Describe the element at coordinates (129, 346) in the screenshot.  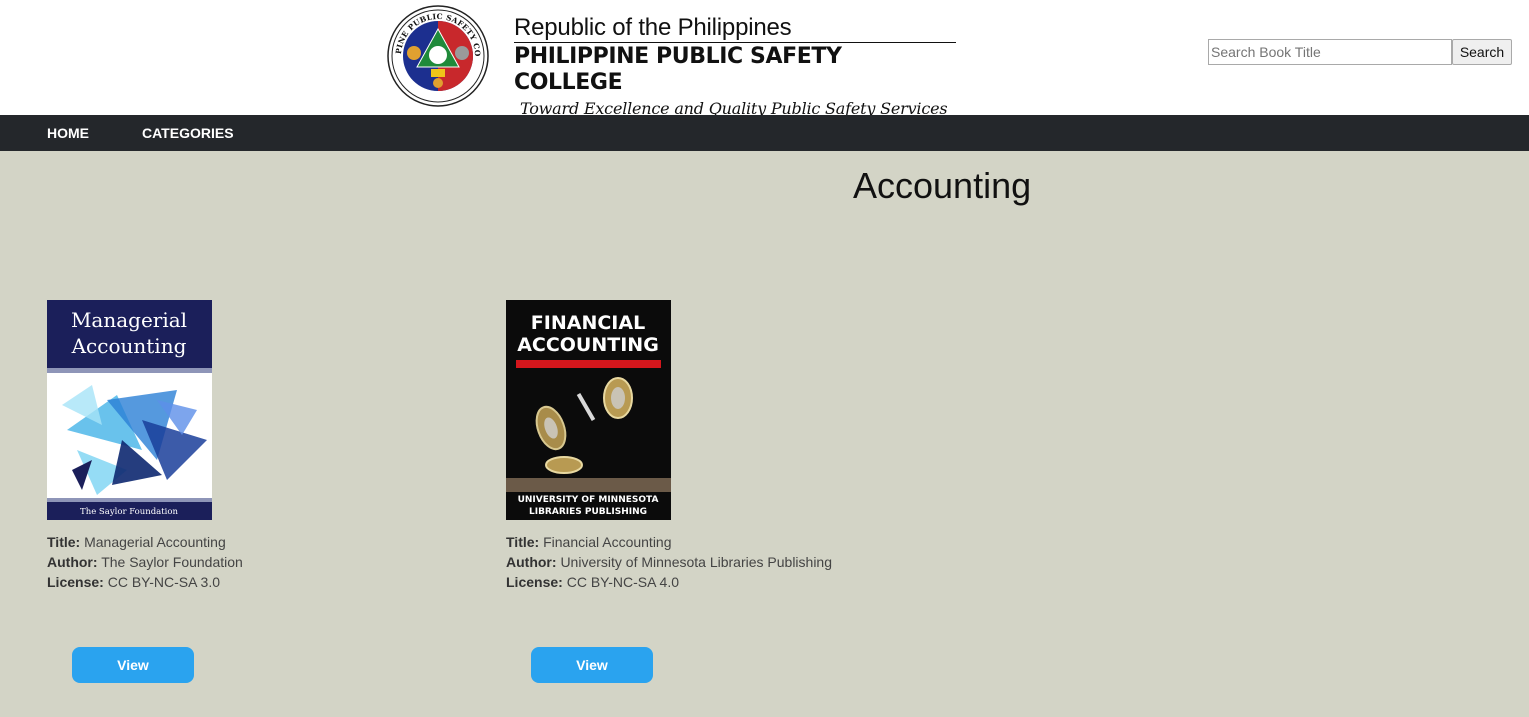
I see `svg-text: Accounting` at that location.